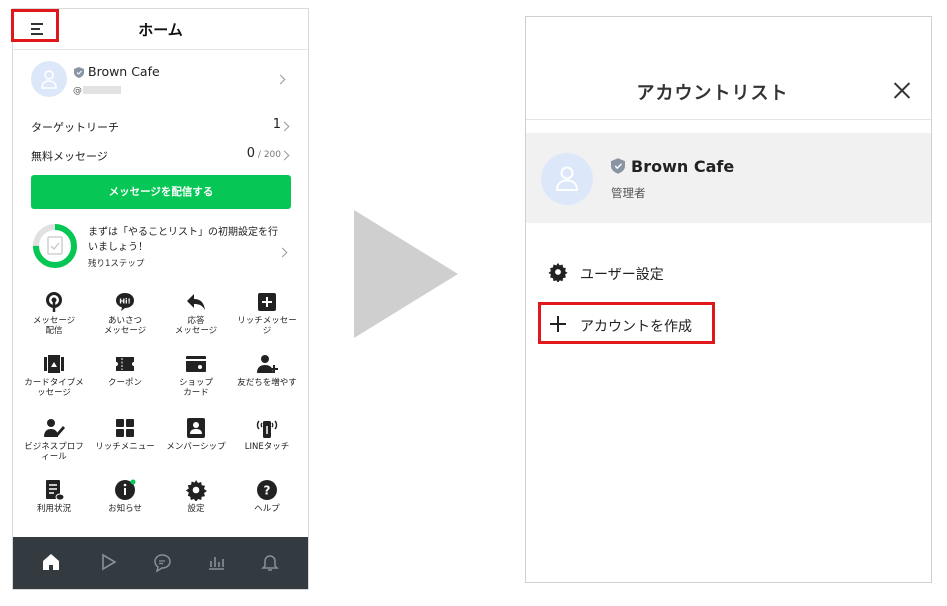  I want to click on menu-item-label: リッチメッセー ジ, so click(267, 326).